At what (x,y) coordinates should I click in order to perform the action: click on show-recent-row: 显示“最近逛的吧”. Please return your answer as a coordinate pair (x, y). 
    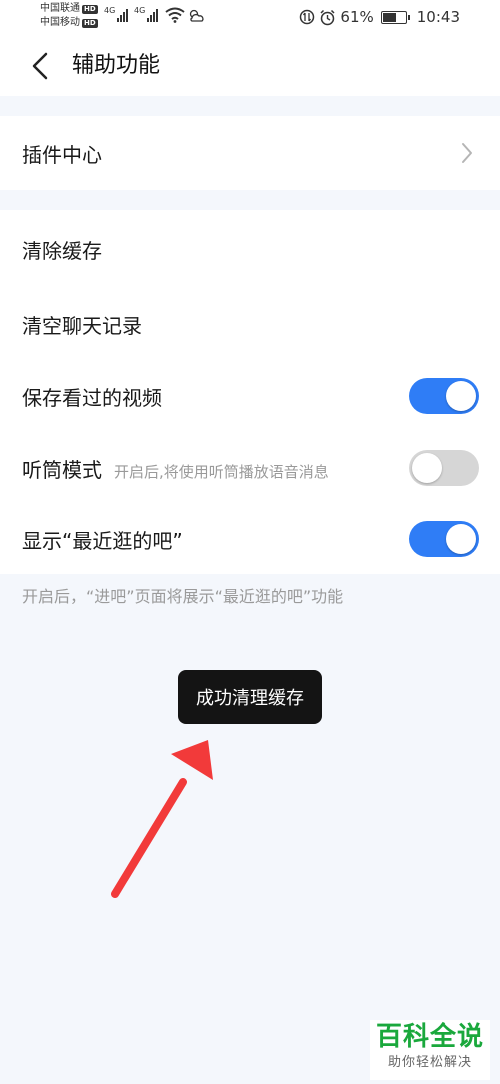
    Looking at the image, I should click on (250, 539).